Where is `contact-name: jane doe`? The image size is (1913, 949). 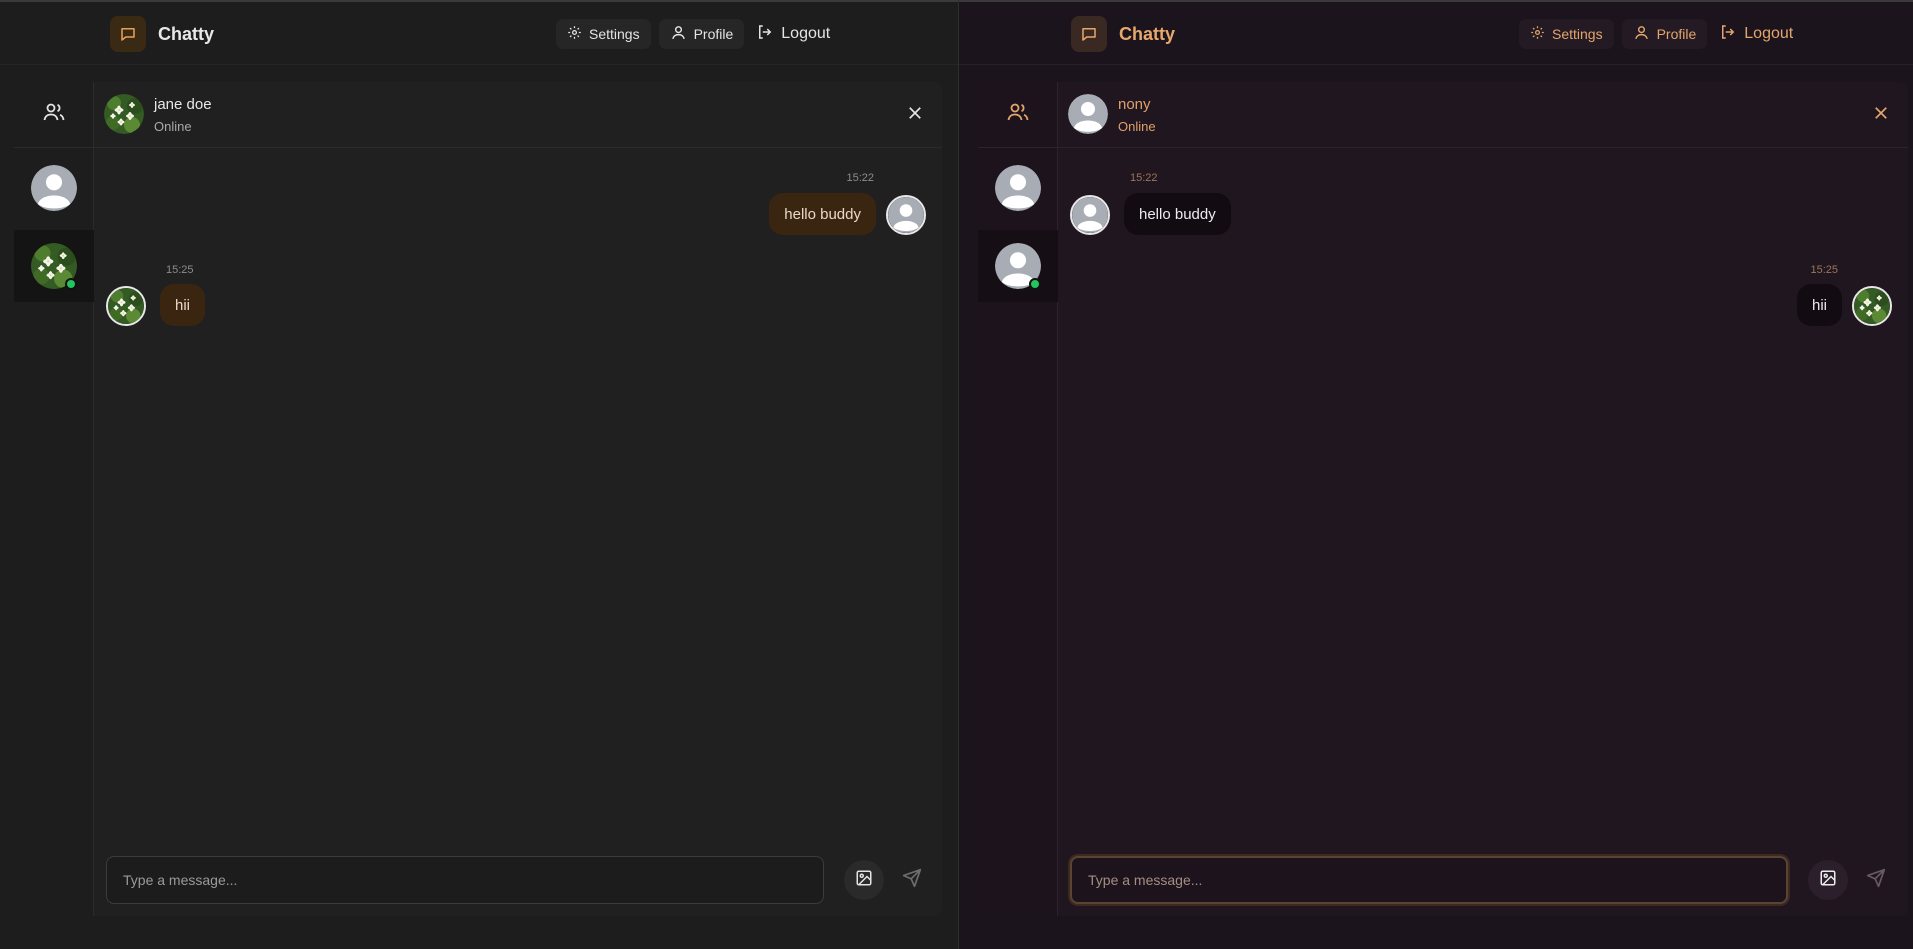
contact-name: jane doe is located at coordinates (183, 104).